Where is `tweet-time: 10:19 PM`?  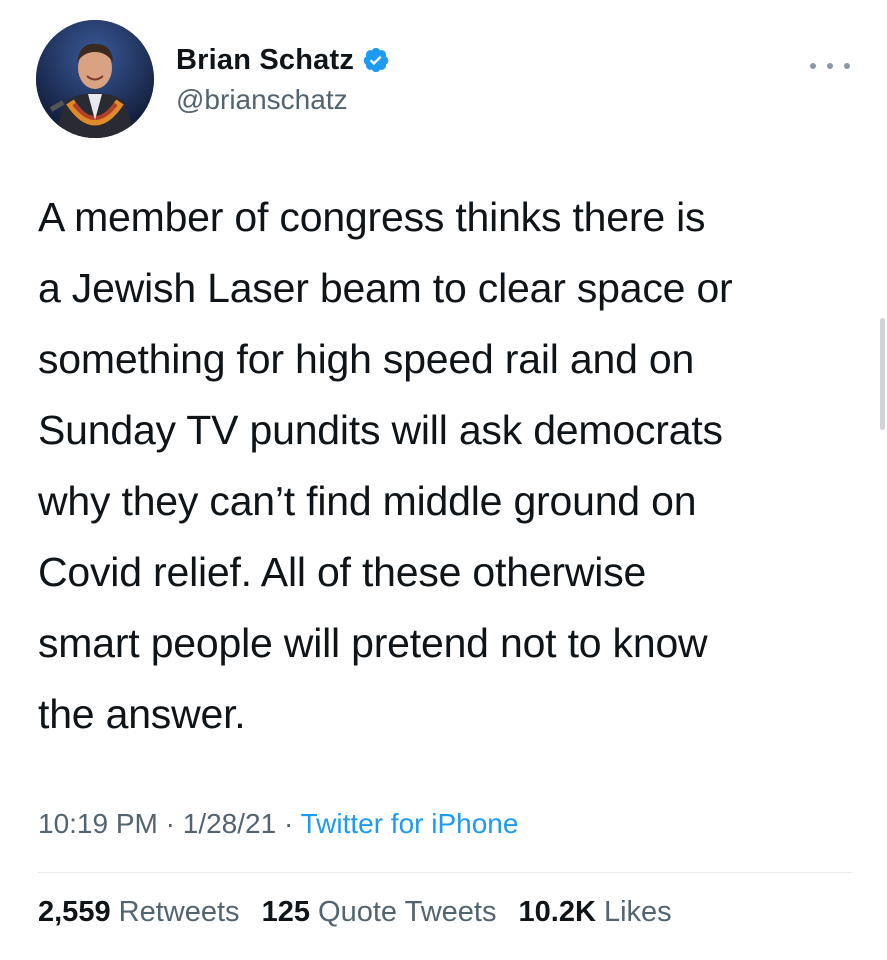
tweet-time: 10:19 PM is located at coordinates (98, 823).